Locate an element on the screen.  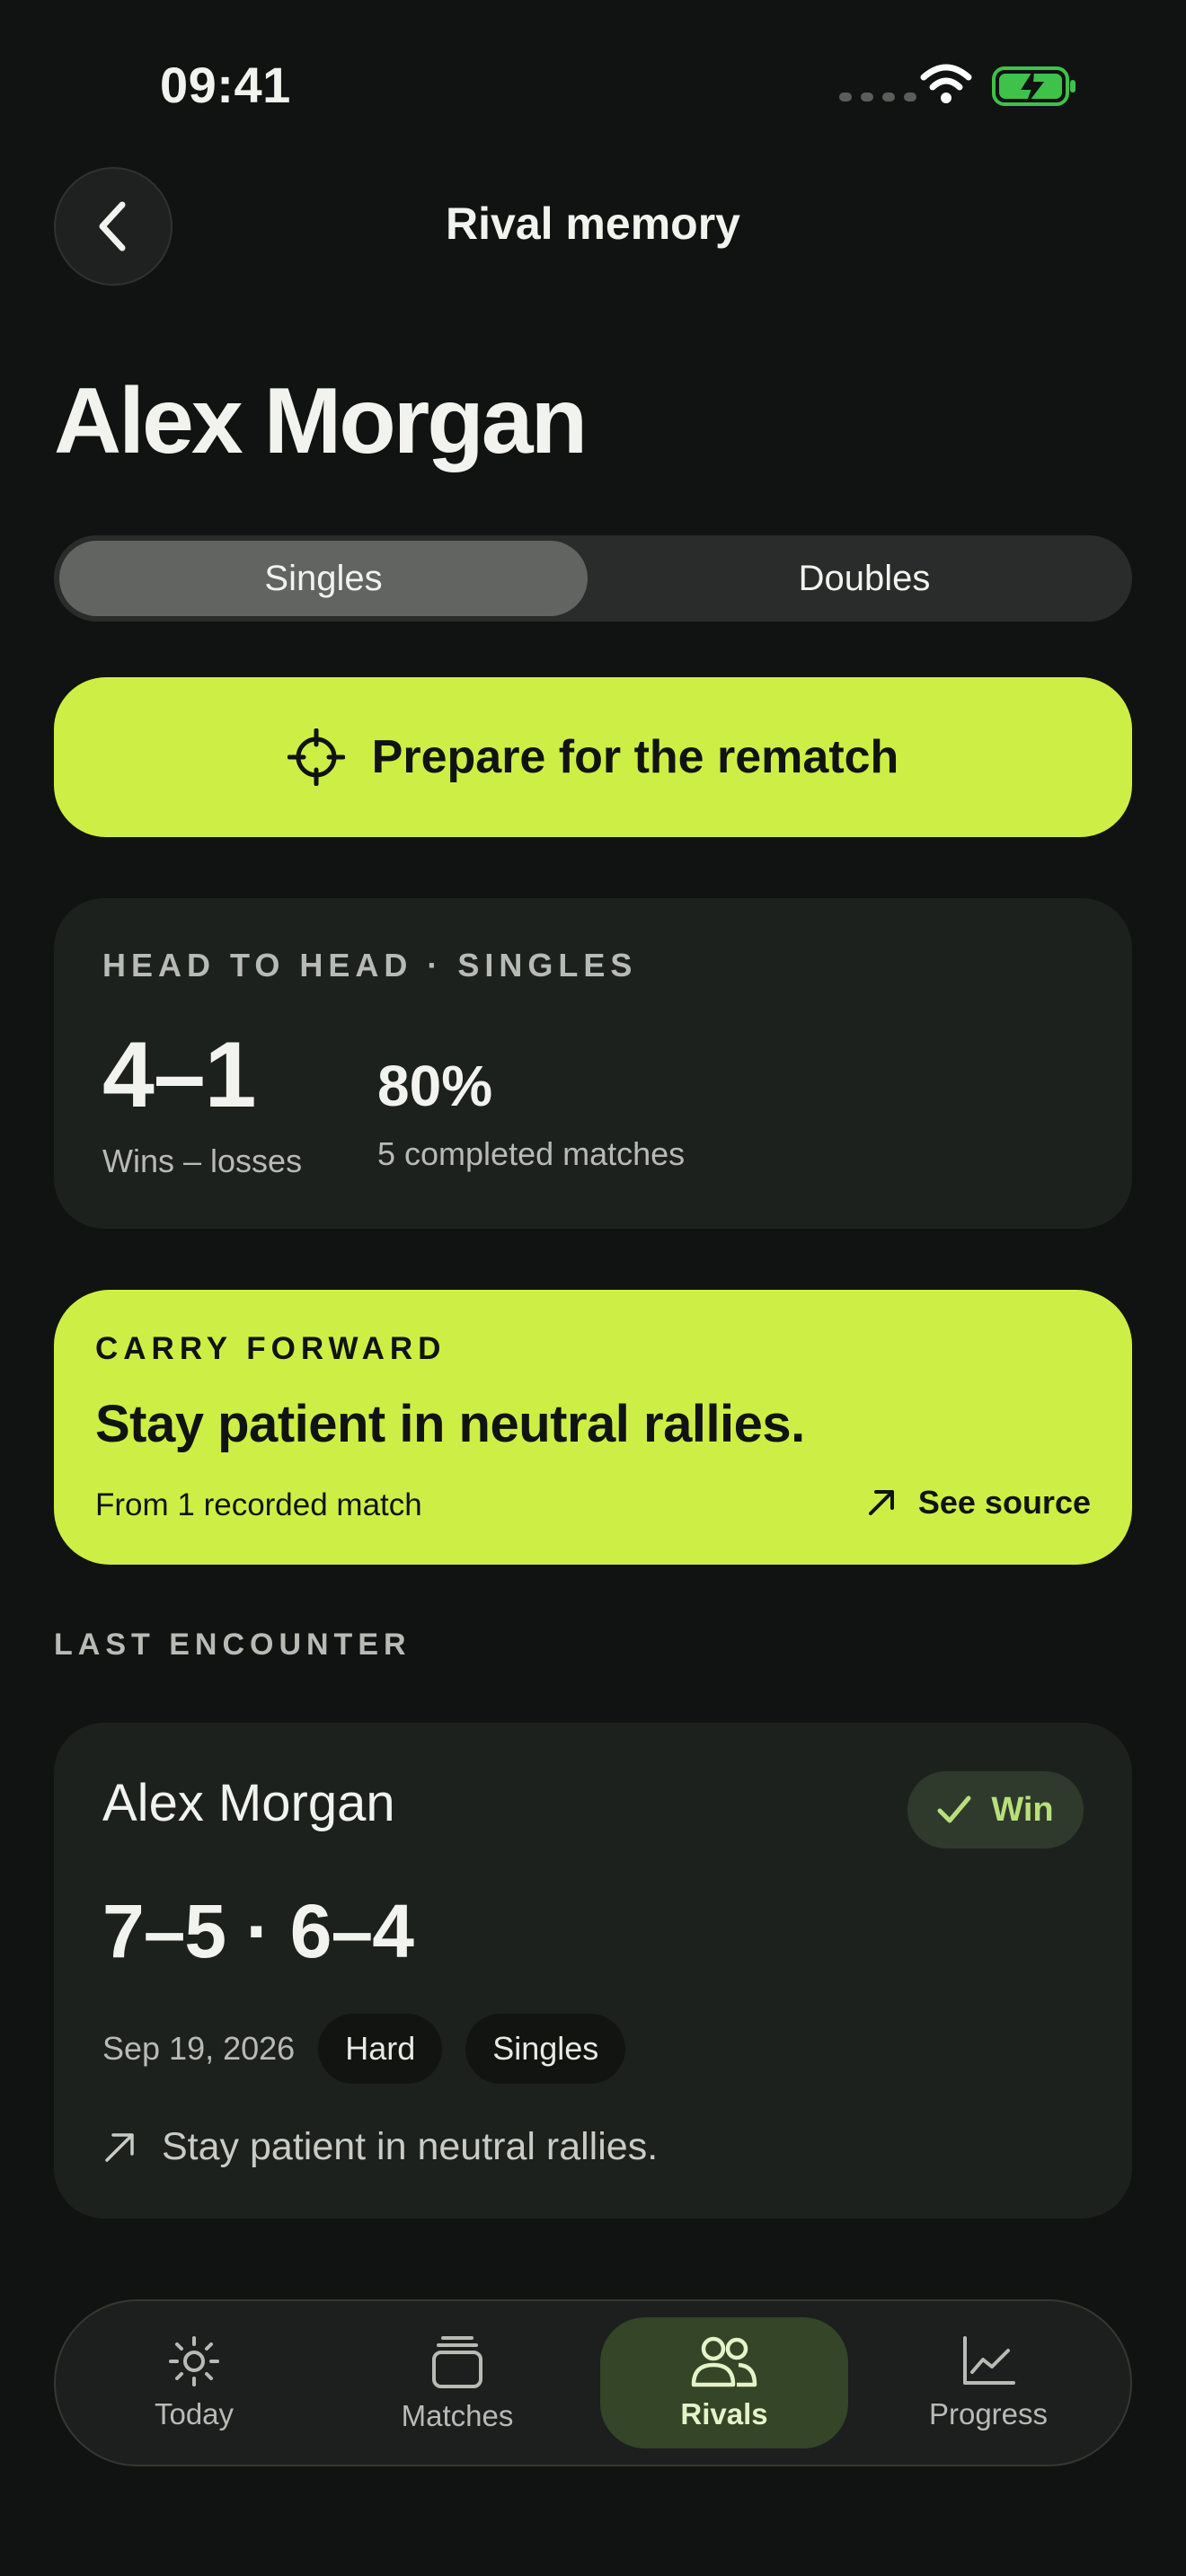
see-source-label: See source is located at coordinates (1004, 1502).